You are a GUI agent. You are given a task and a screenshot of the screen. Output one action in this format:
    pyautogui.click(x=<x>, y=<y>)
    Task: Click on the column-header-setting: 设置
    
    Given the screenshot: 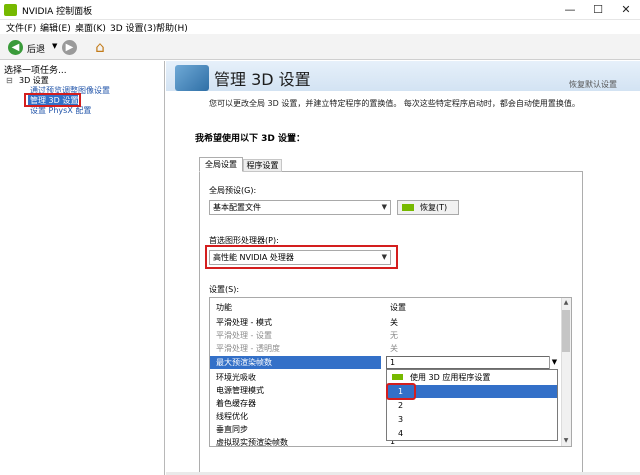 What is the action you would take?
    pyautogui.click(x=398, y=307)
    